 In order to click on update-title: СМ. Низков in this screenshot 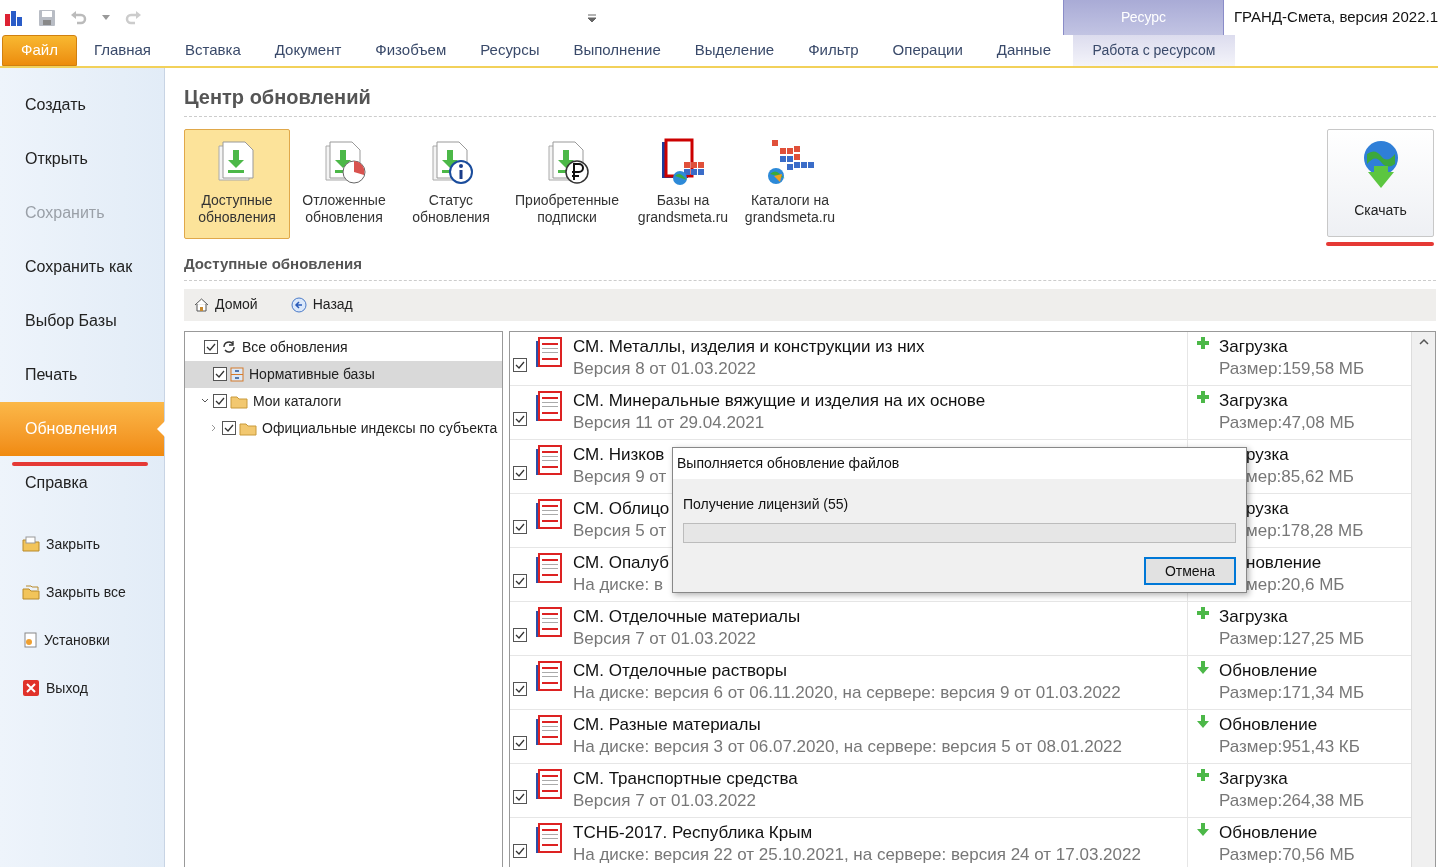, I will do `click(619, 454)`.